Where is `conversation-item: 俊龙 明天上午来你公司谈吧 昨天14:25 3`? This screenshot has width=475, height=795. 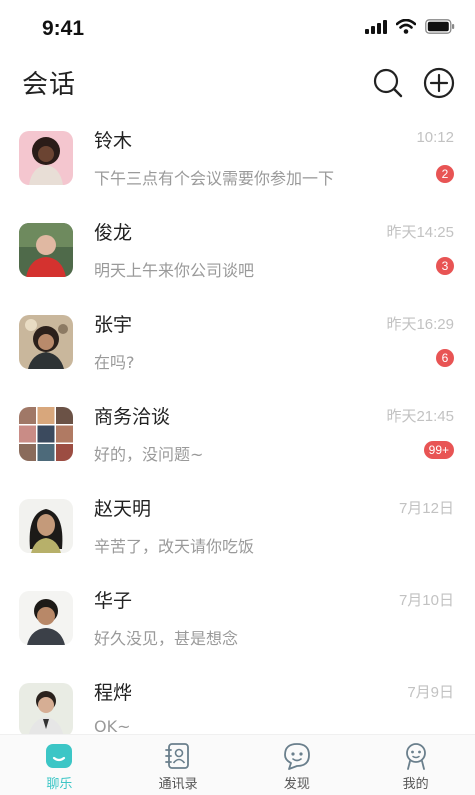 conversation-item: 俊龙 明天上午来你公司谈吧 昨天14:25 3 is located at coordinates (237, 250).